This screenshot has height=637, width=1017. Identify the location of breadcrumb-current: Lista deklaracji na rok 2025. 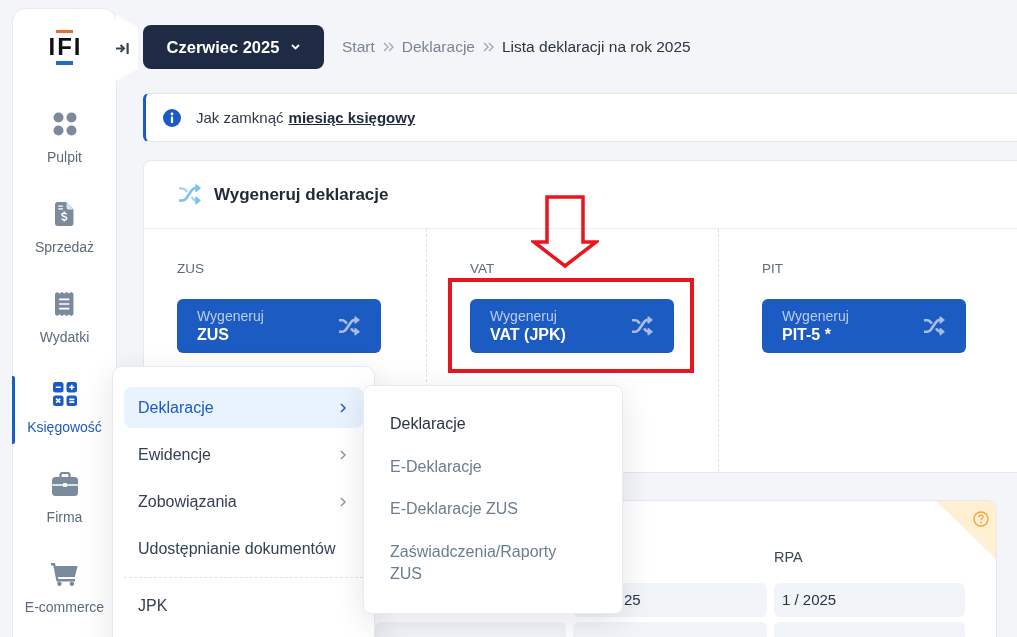
(596, 47).